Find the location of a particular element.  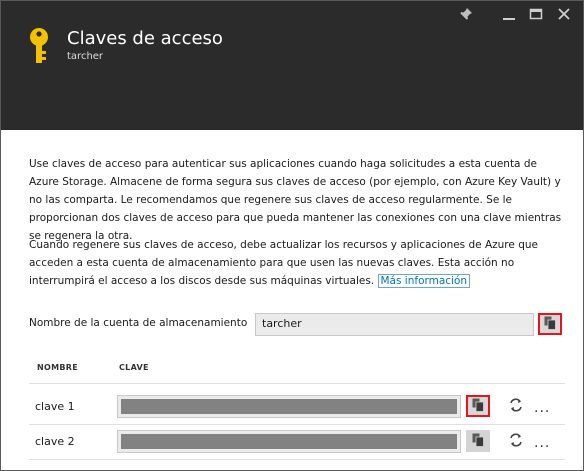

key1-value-field is located at coordinates (289, 406).